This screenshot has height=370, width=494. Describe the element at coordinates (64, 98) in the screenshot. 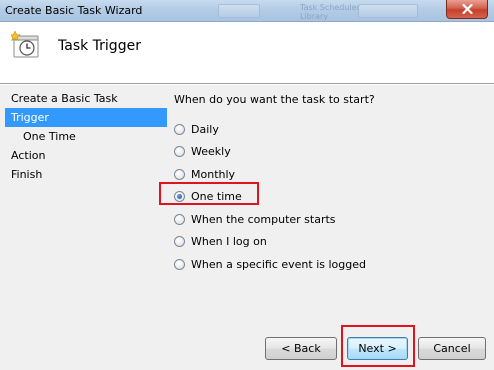

I see `nav-step-label: Create a Basic Task` at that location.